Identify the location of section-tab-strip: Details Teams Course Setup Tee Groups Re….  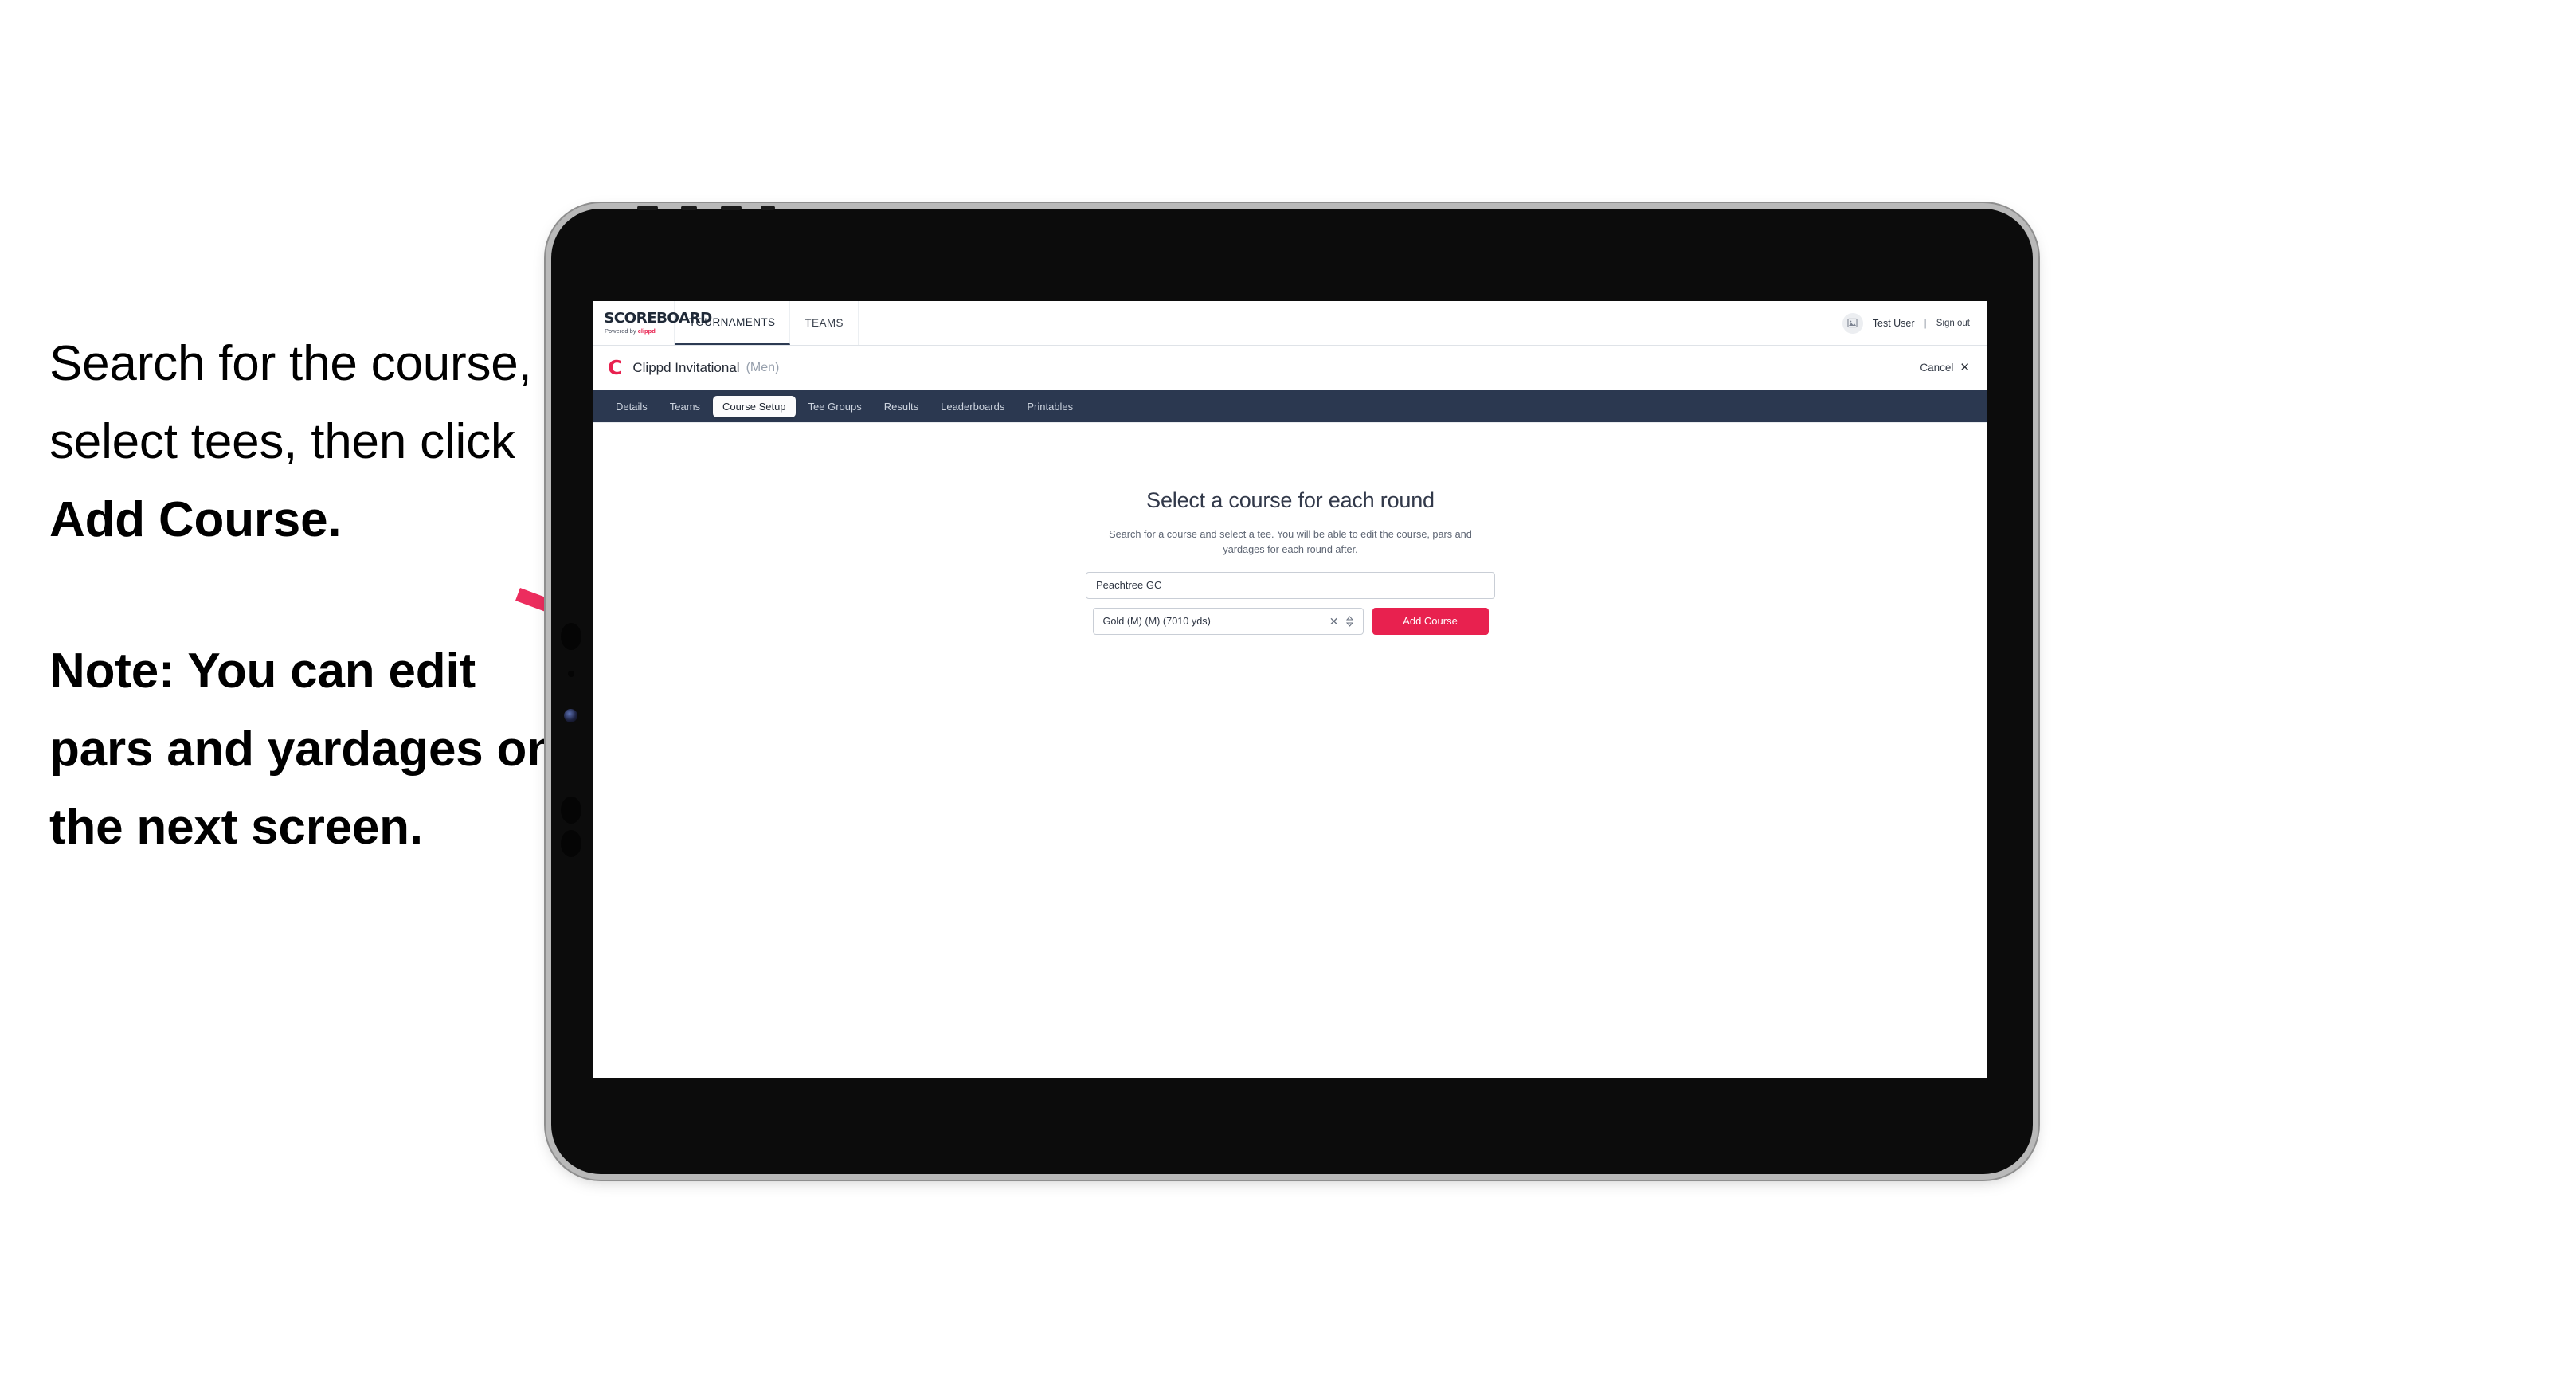
(1290, 406).